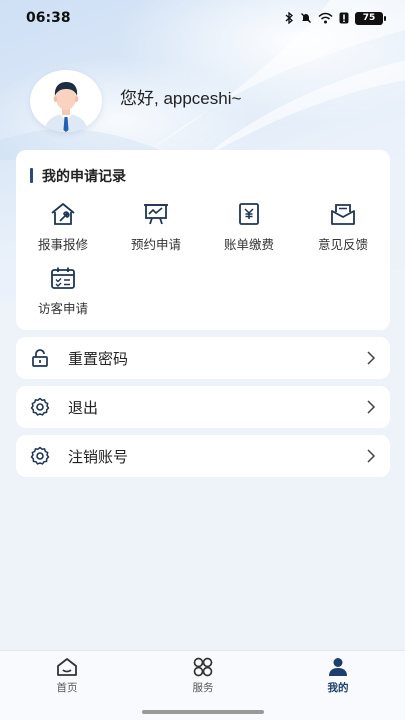  I want to click on home-indicator, so click(203, 712).